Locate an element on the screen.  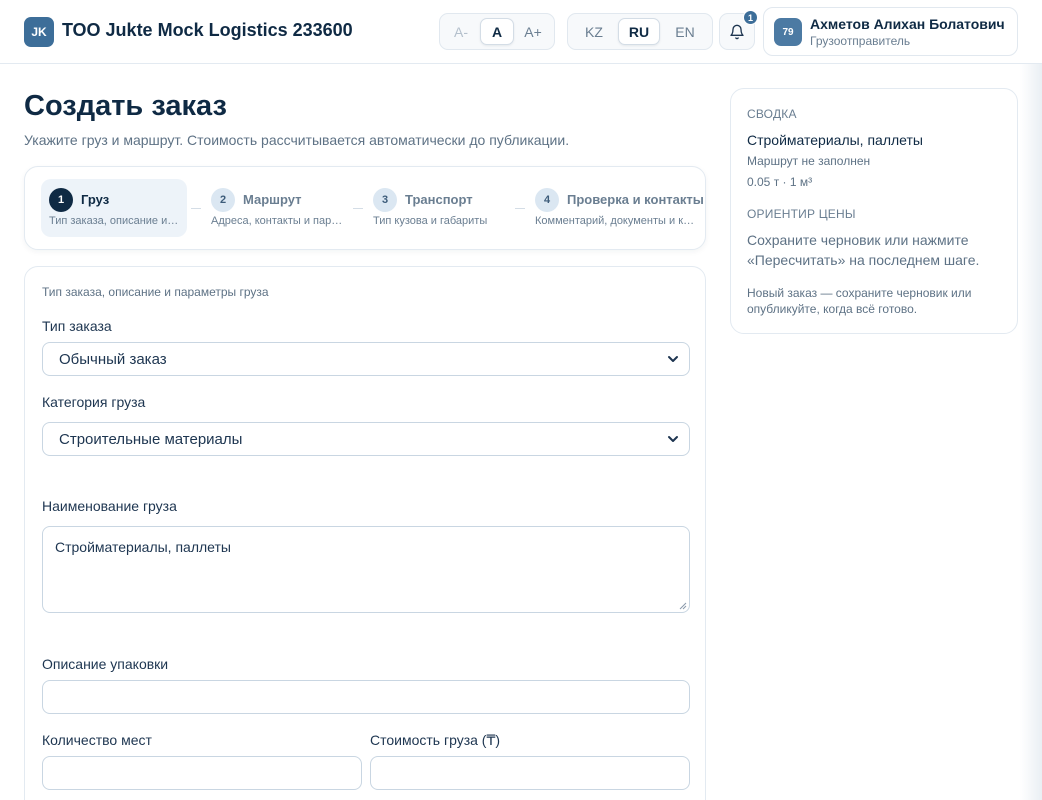
lang-en-button: EN is located at coordinates (685, 31).